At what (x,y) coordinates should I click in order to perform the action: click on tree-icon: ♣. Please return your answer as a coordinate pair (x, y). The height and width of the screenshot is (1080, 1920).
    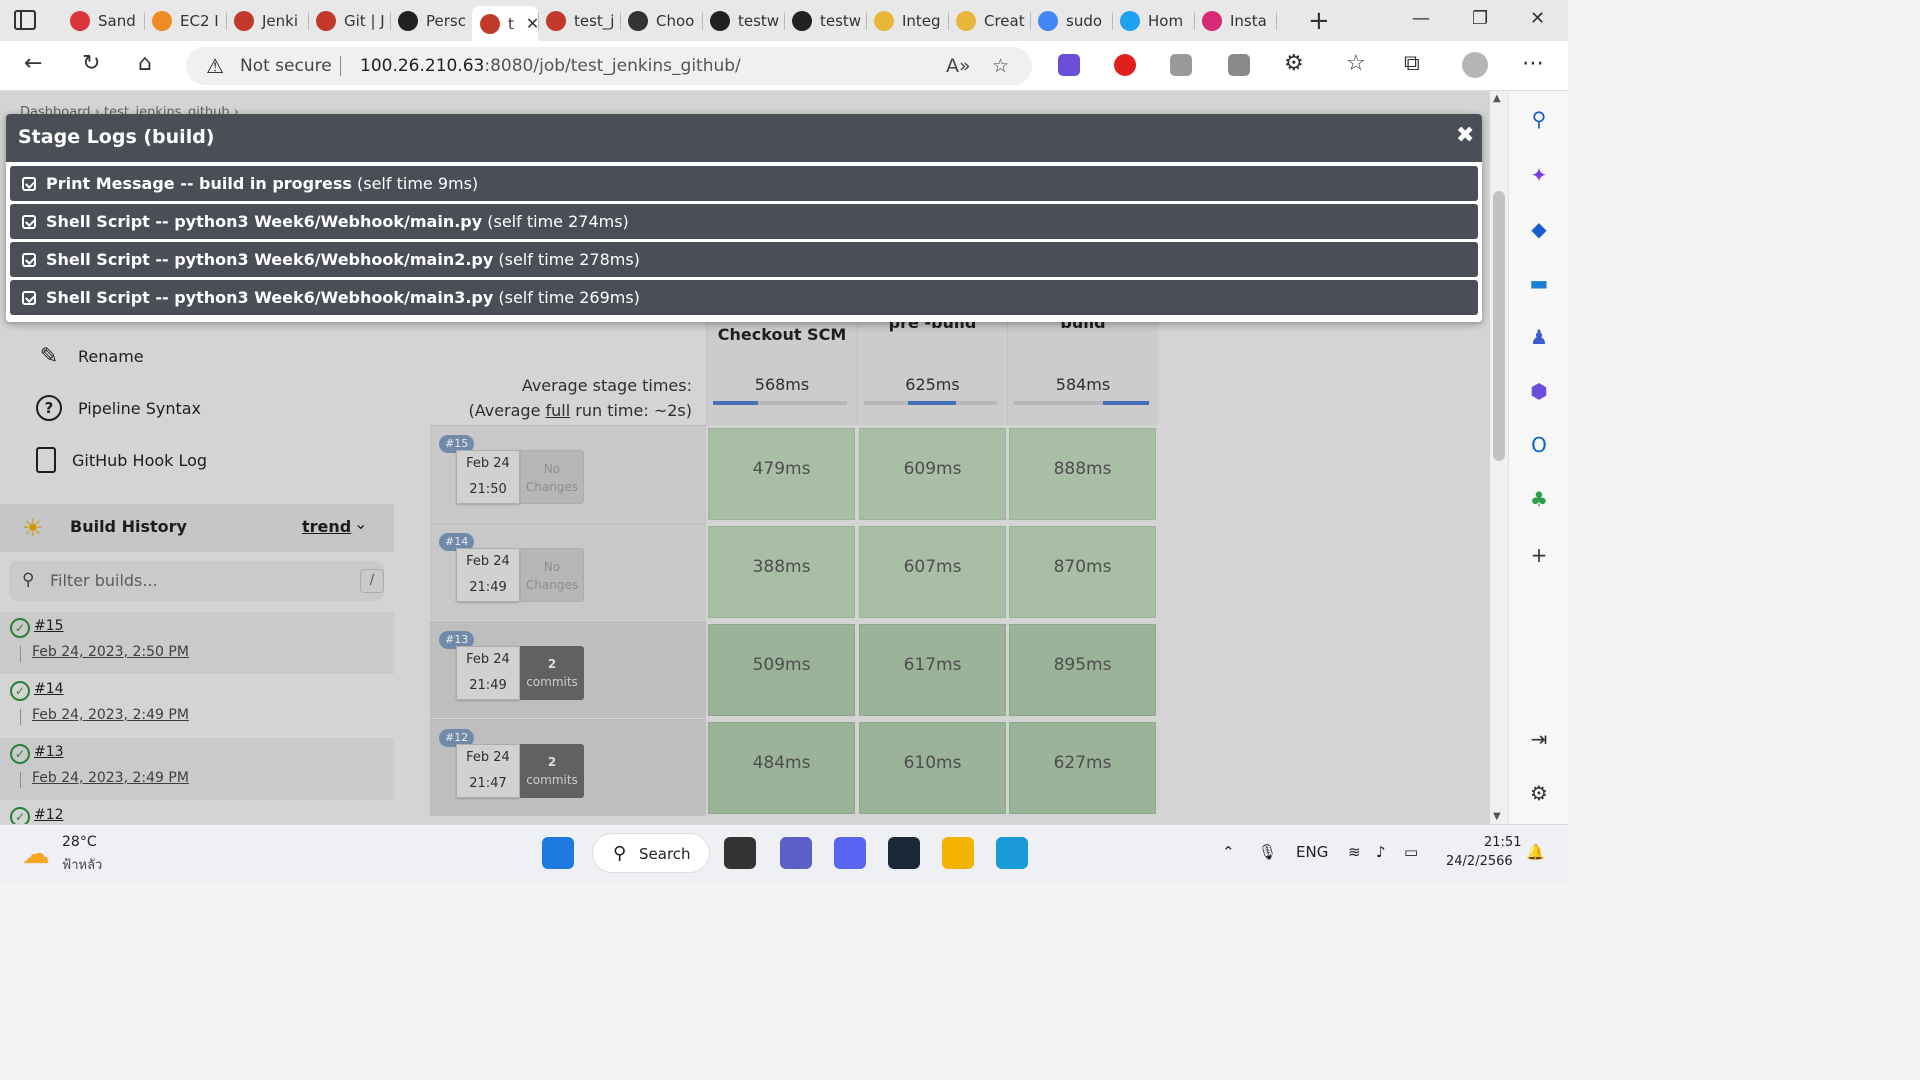
    Looking at the image, I should click on (1539, 499).